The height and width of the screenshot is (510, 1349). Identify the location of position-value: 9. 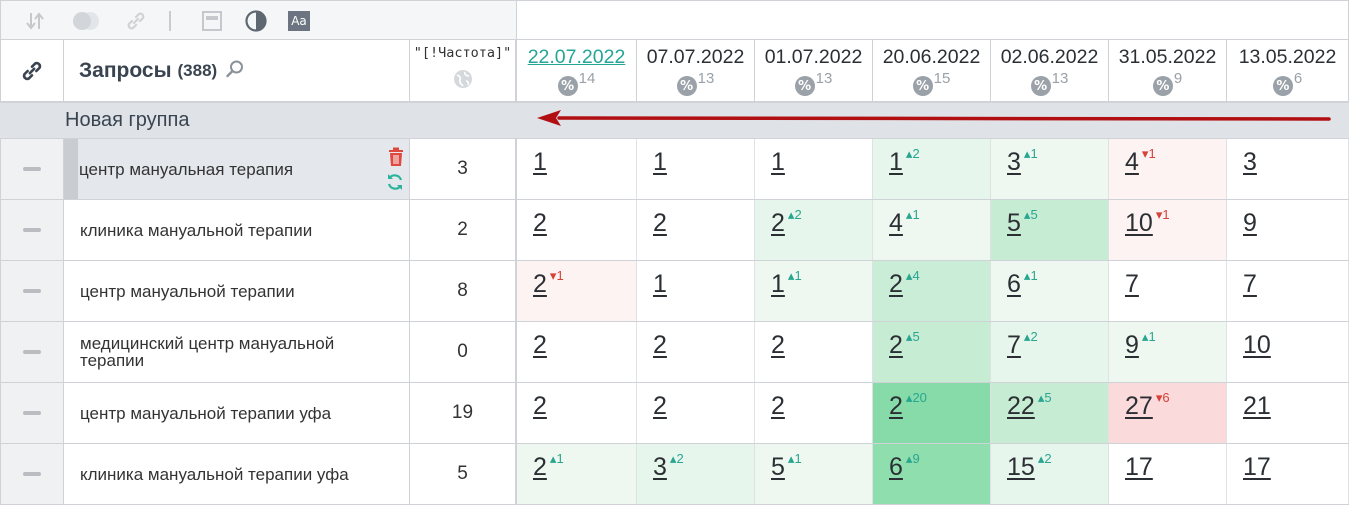
(1250, 223).